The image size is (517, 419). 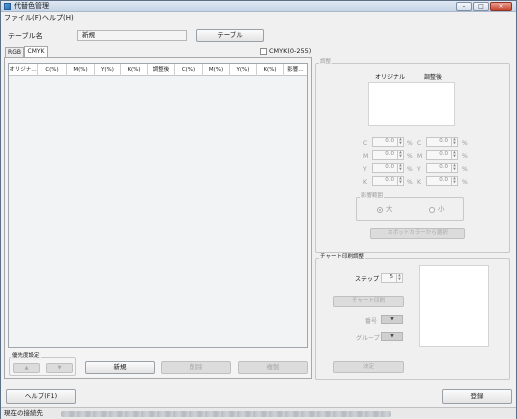 What do you see at coordinates (120, 367) in the screenshot?
I see `new-button: 新規` at bounding box center [120, 367].